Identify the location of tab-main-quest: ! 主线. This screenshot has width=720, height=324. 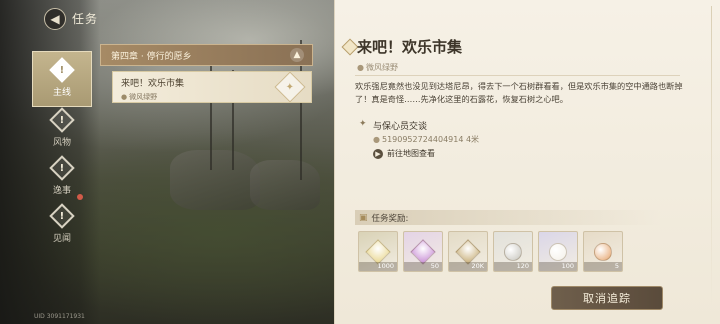
(62, 79).